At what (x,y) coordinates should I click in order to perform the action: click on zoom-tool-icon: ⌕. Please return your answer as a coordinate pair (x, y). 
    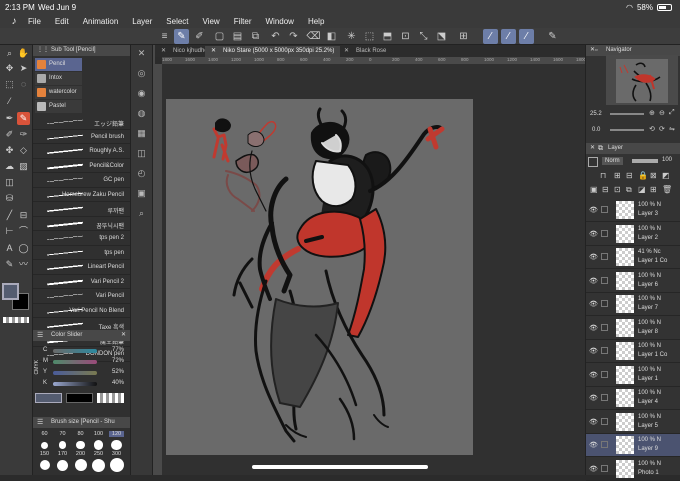
    Looking at the image, I should click on (9, 53).